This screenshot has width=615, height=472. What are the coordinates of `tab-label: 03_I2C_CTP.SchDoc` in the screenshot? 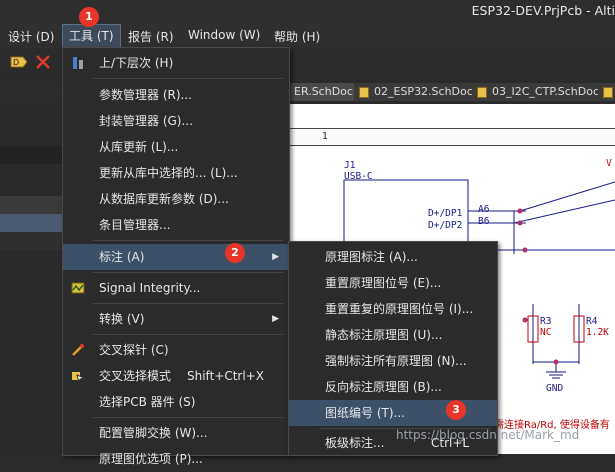 It's located at (545, 91).